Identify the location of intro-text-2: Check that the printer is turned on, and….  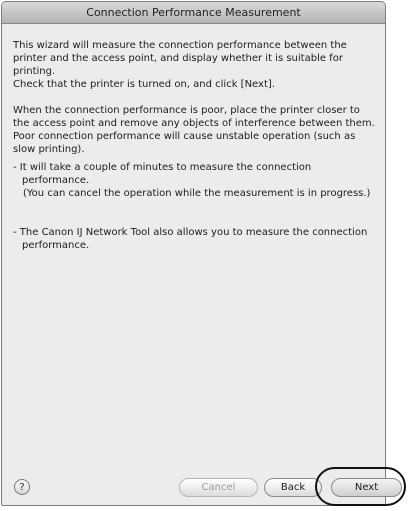
(144, 84).